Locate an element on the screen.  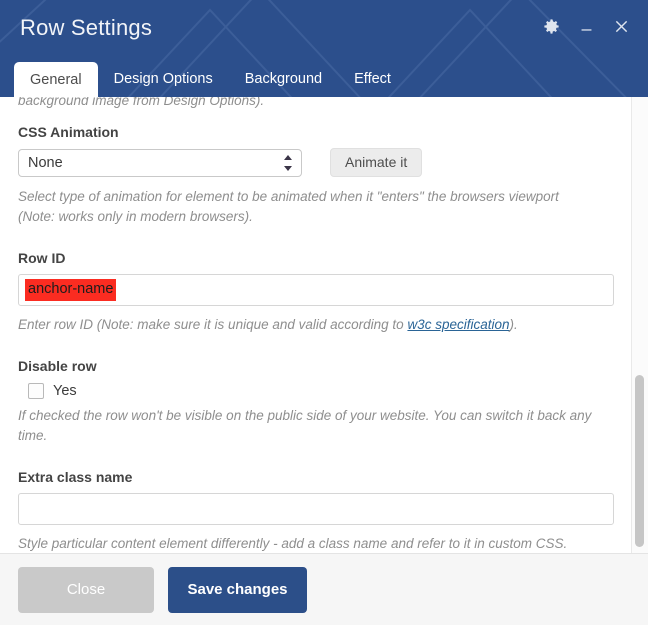
tab-general-label: General is located at coordinates (56, 80).